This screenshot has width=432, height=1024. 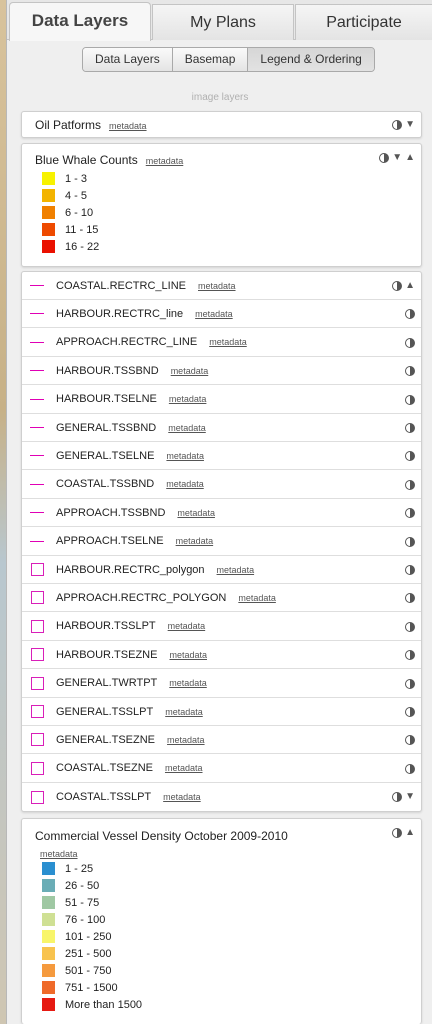 I want to click on layer-row: HARBOUR.RECTRC_line metadata, so click(x=221, y=314).